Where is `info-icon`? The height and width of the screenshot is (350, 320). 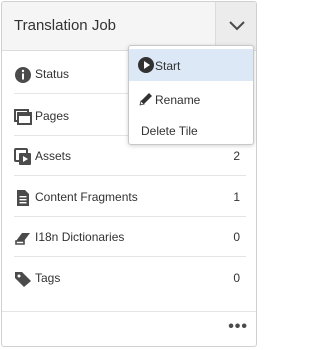 info-icon is located at coordinates (23, 75).